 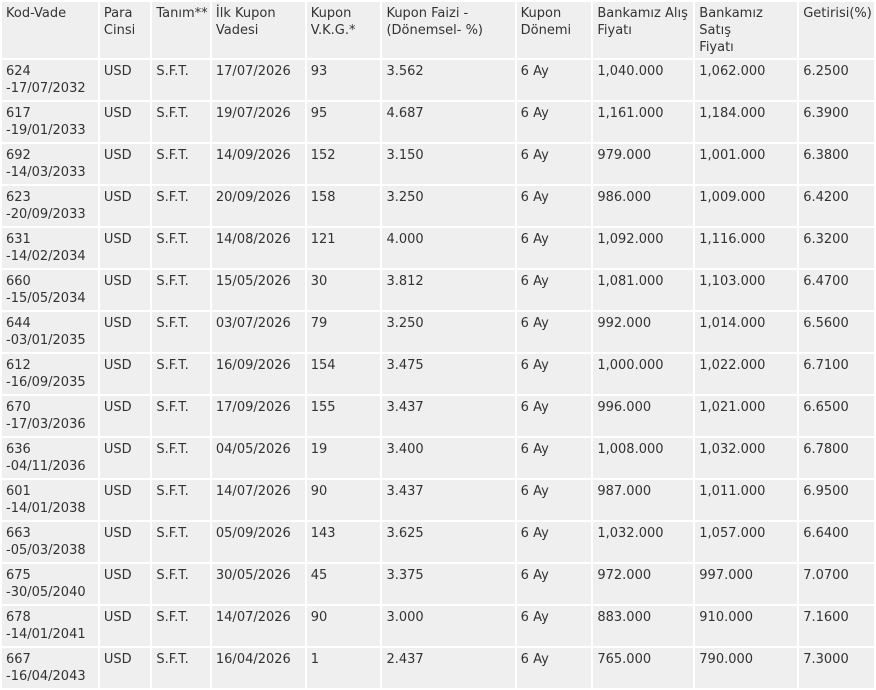 What do you see at coordinates (46, 592) in the screenshot?
I see `bond-maturity: -30/05/2040` at bounding box center [46, 592].